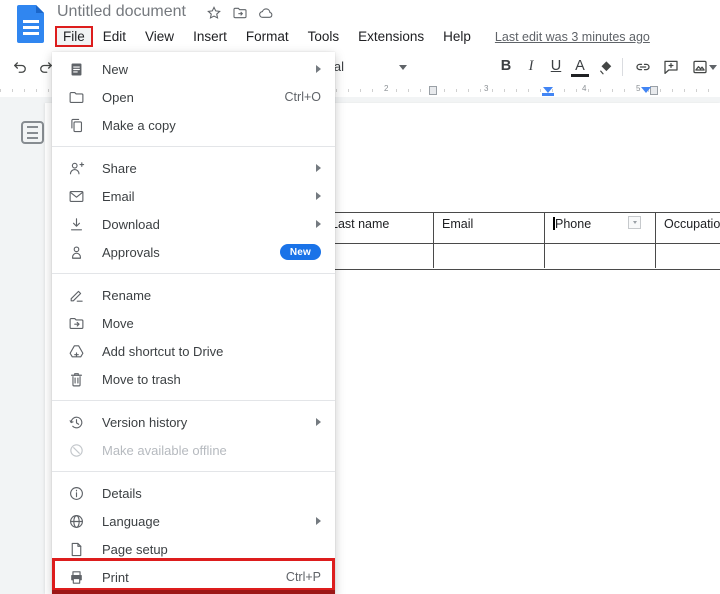 The width and height of the screenshot is (720, 594). Describe the element at coordinates (556, 66) in the screenshot. I see `underline-button: U` at that location.